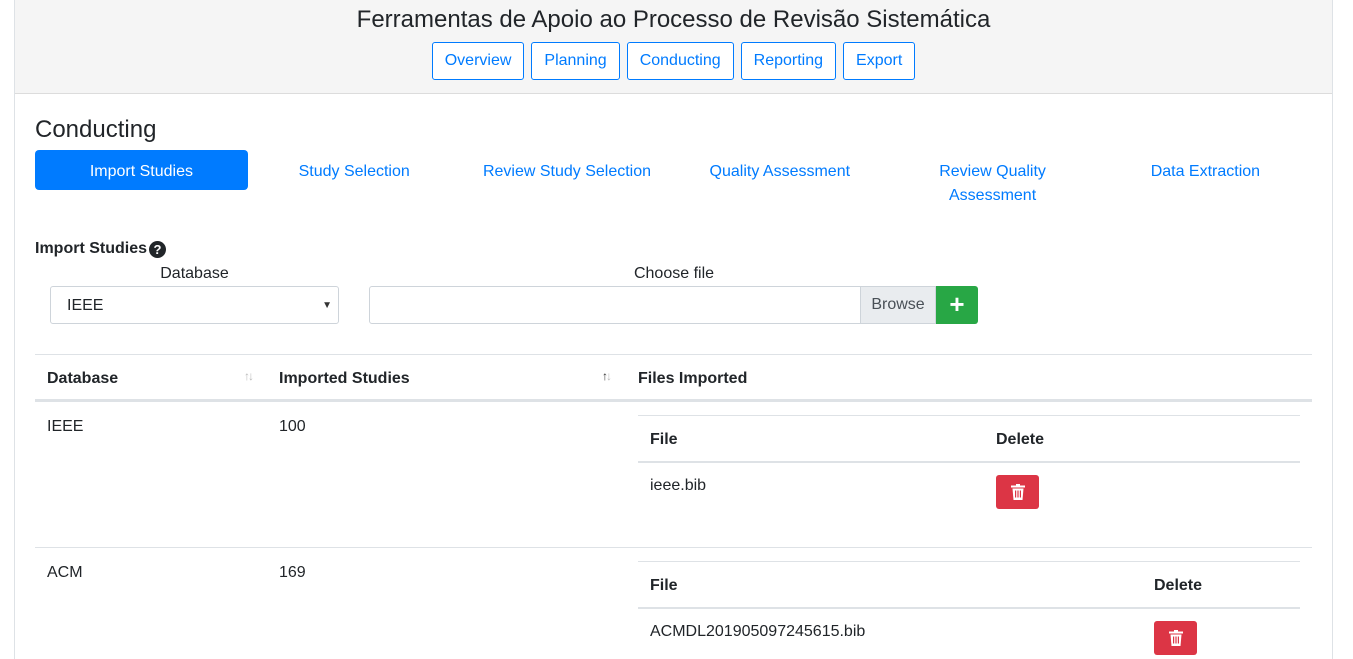 Image resolution: width=1353 pixels, height=659 pixels. I want to click on add-file-button: +, so click(957, 305).